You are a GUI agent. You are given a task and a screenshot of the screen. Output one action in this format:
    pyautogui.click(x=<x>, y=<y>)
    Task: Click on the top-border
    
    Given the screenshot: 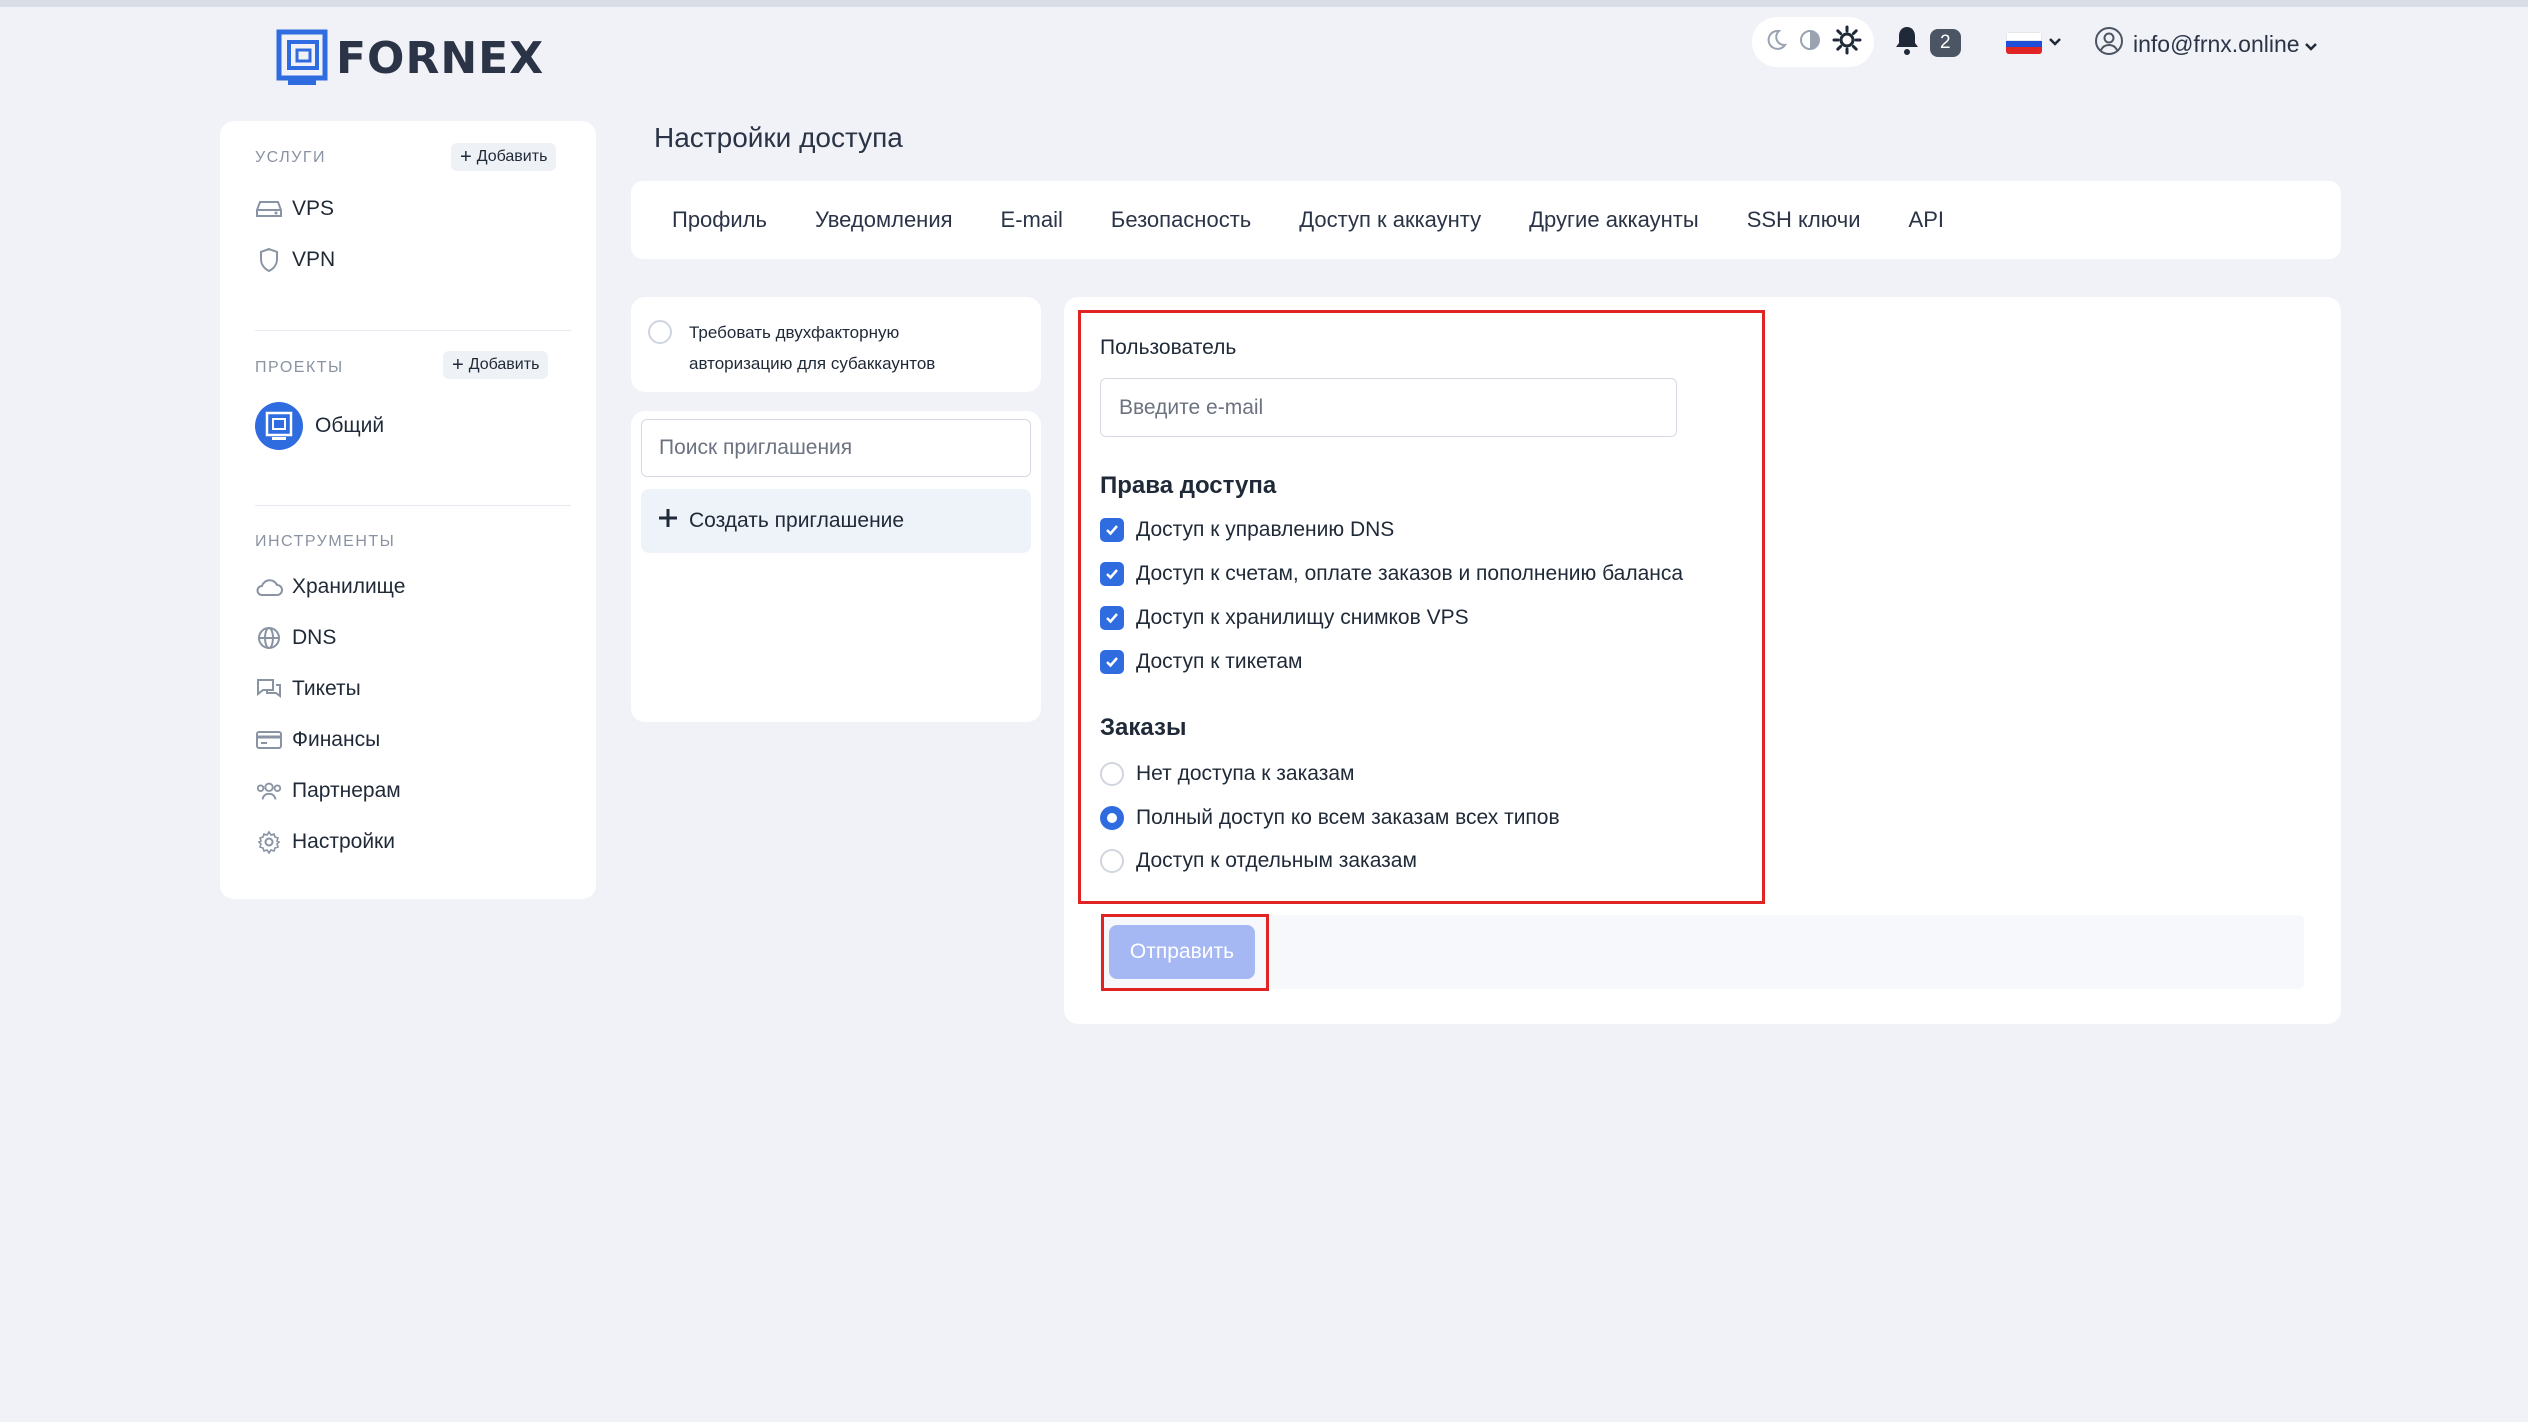 What is the action you would take?
    pyautogui.click(x=1264, y=3)
    